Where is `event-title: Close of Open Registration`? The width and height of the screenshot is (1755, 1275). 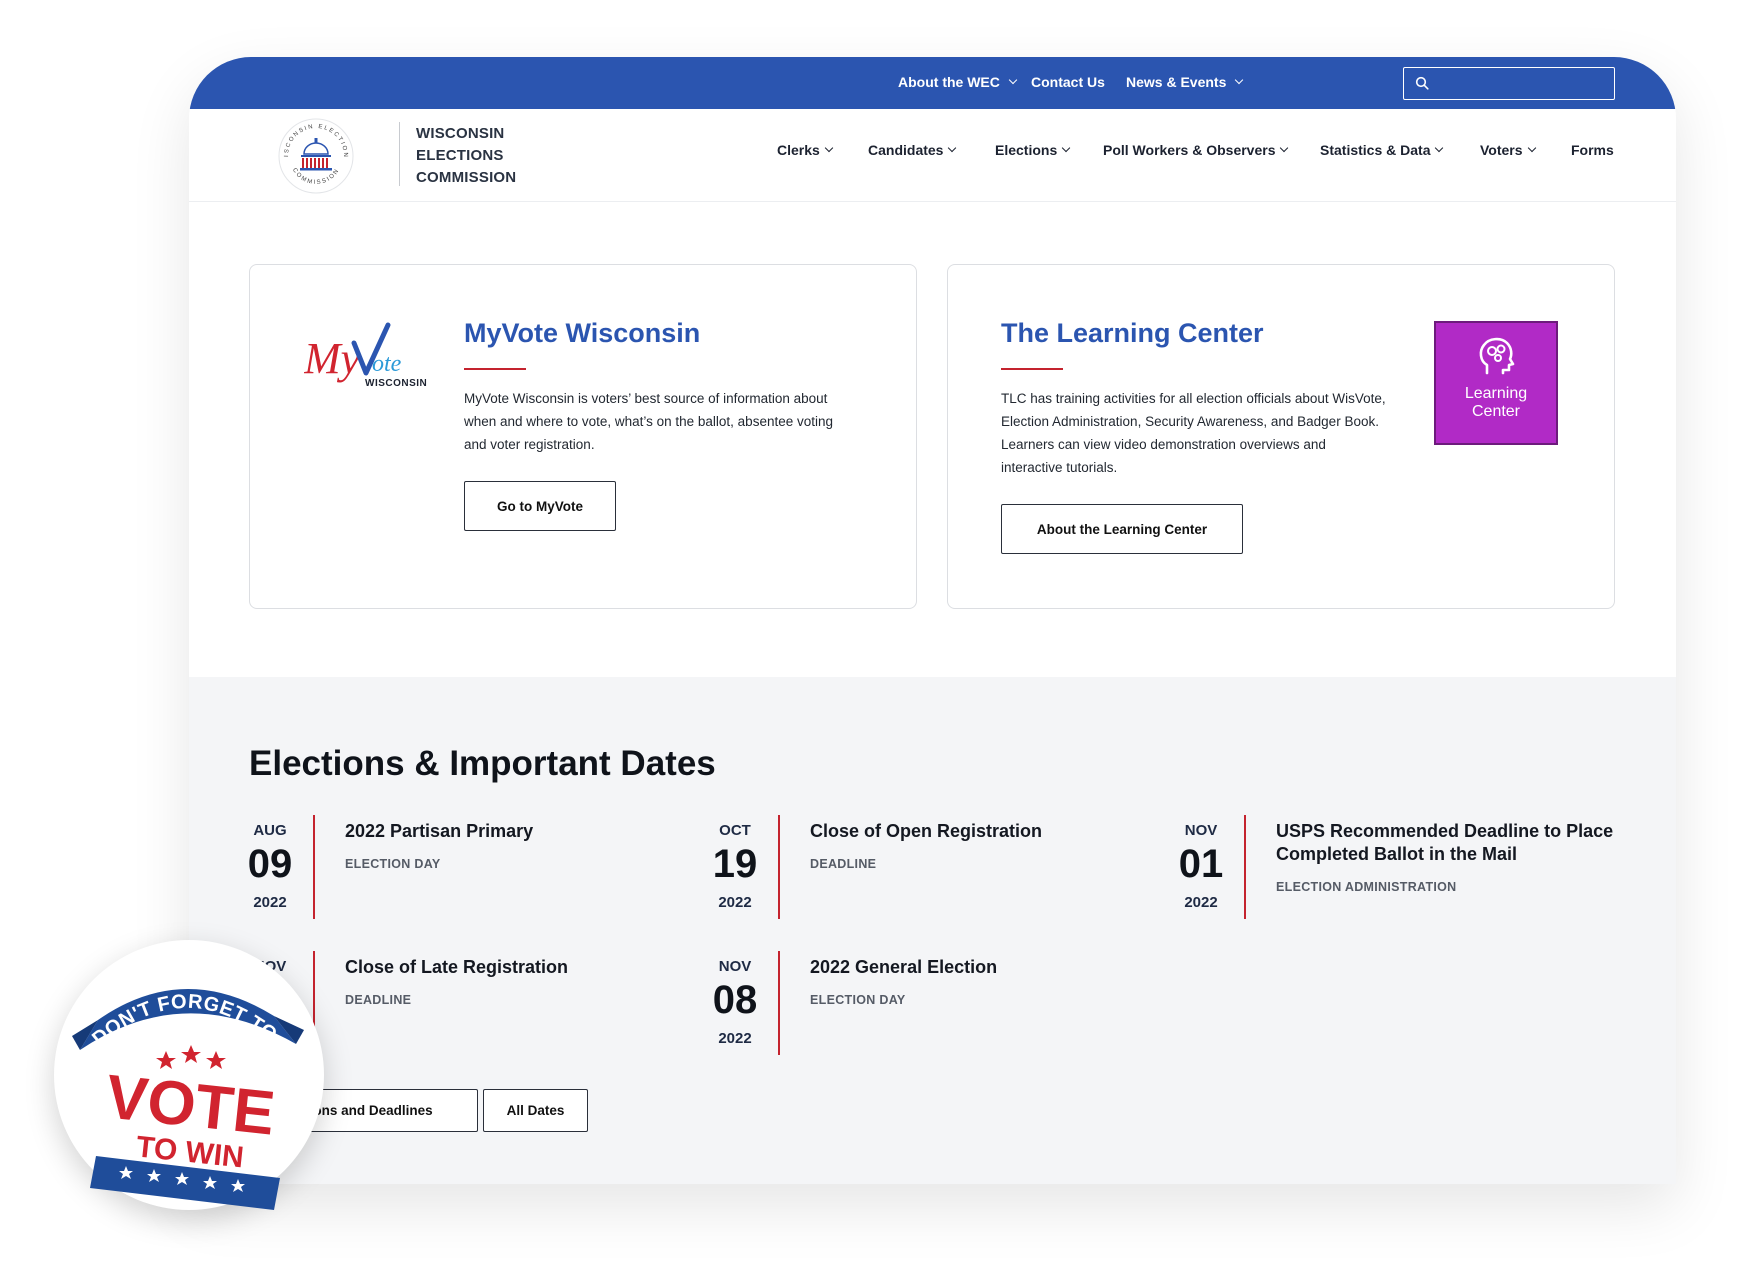
event-title: Close of Open Registration is located at coordinates (980, 831).